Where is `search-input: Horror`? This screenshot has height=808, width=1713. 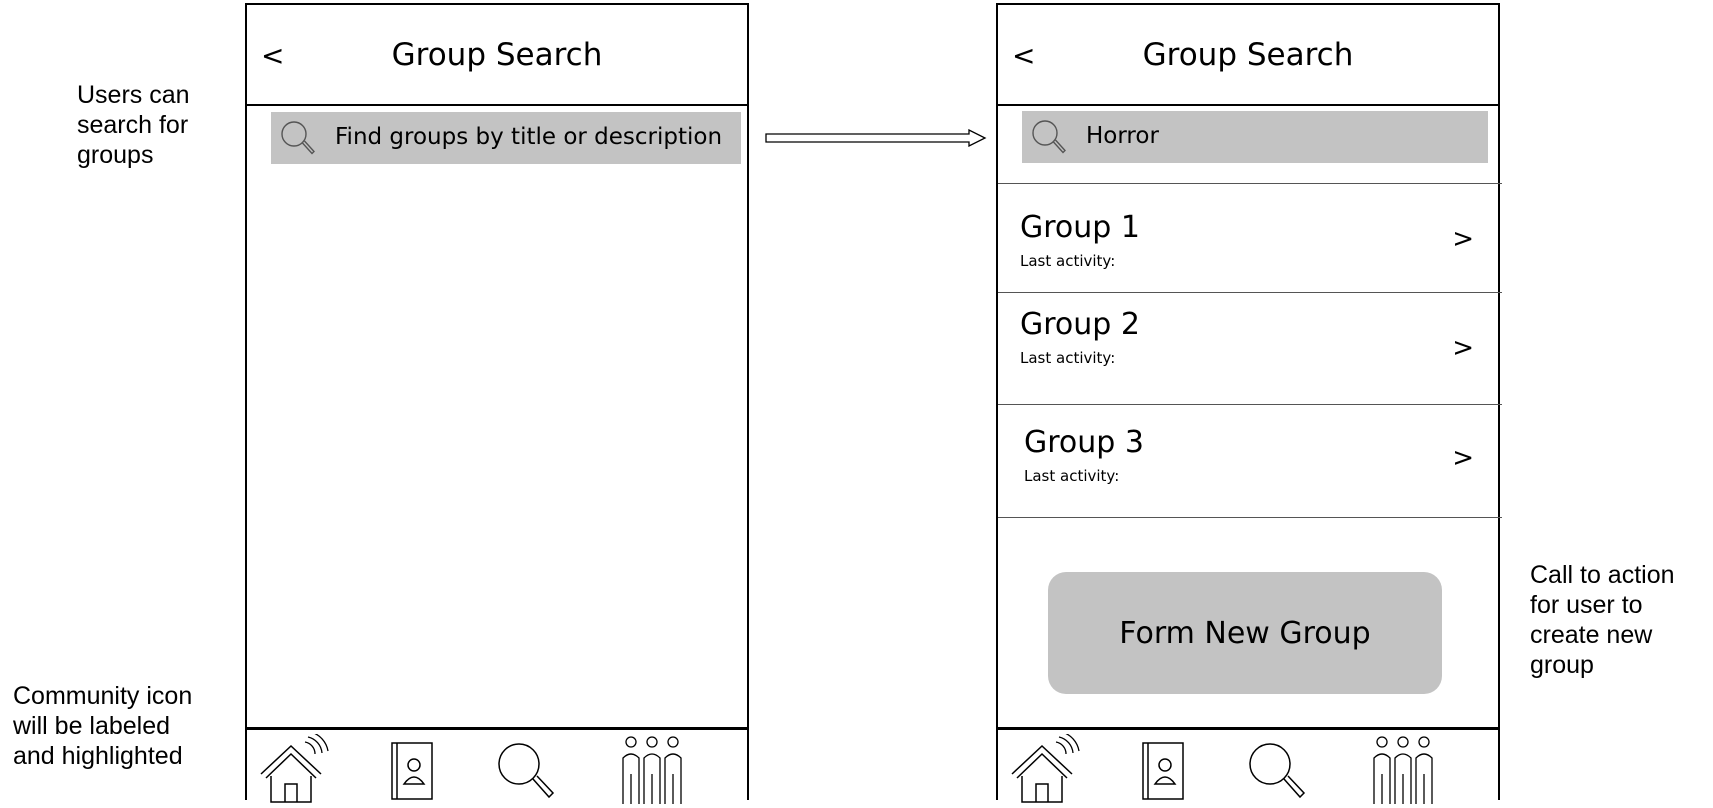 search-input: Horror is located at coordinates (1122, 136).